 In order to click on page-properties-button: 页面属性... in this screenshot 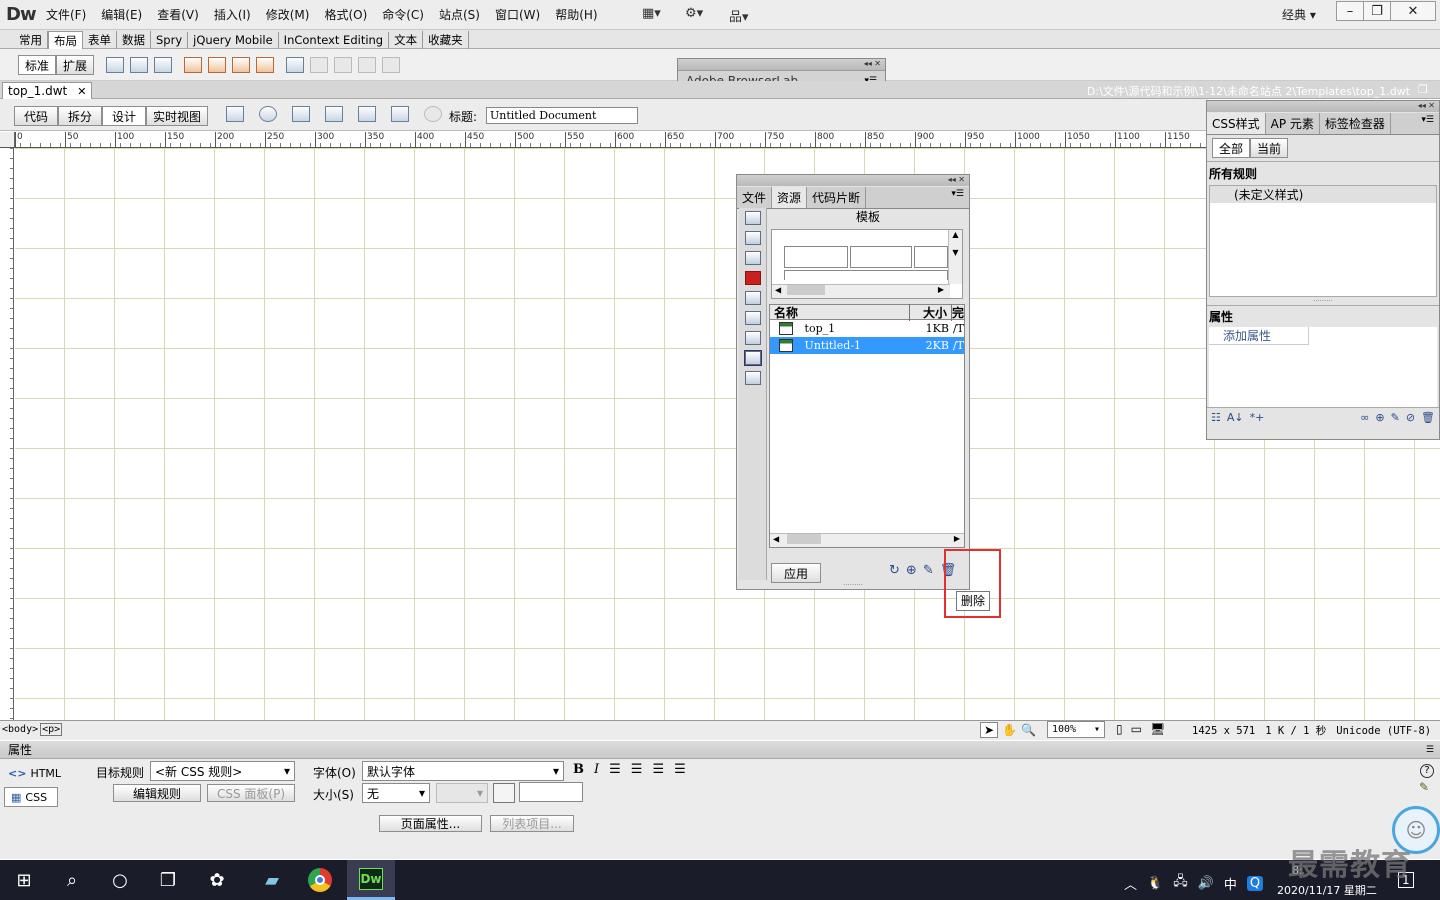, I will do `click(430, 823)`.